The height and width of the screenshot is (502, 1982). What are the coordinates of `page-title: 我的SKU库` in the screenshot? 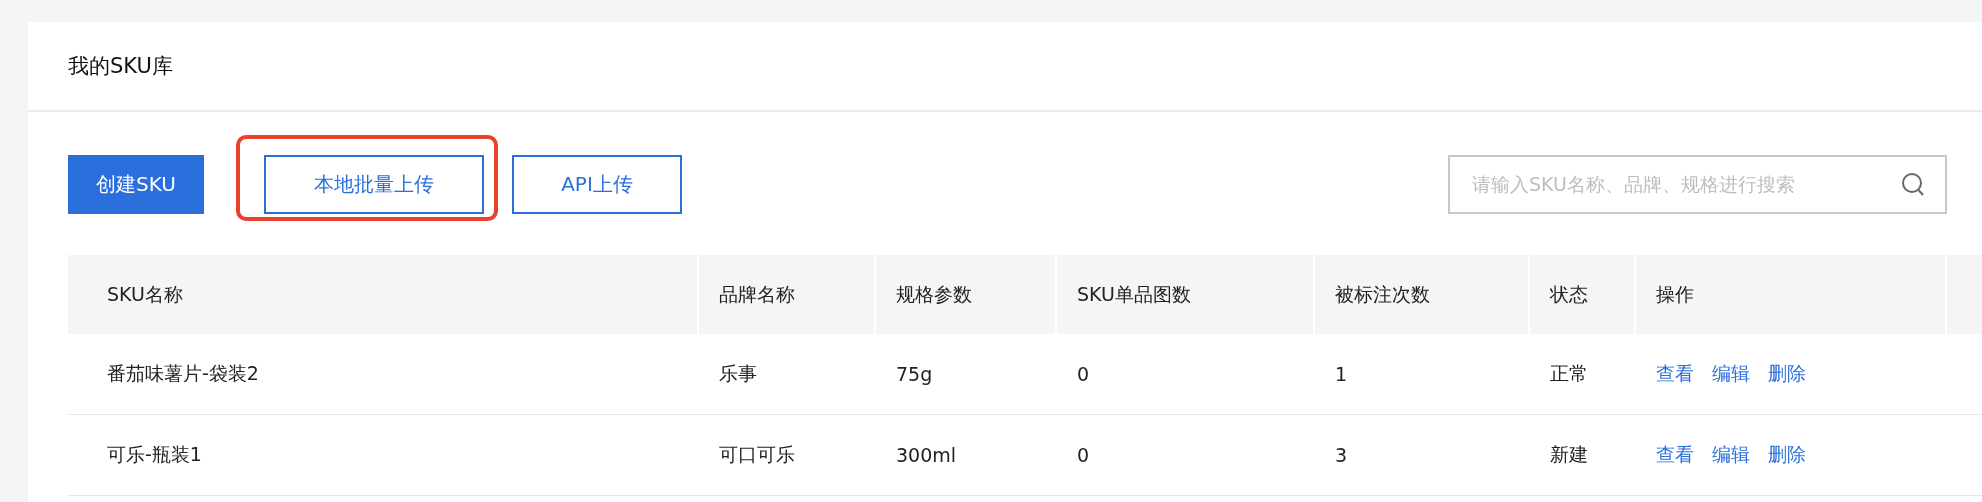 It's located at (120, 66).